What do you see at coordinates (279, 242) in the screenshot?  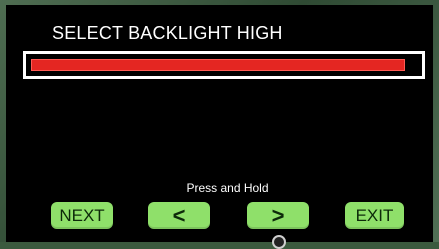 I see `knob-icon` at bounding box center [279, 242].